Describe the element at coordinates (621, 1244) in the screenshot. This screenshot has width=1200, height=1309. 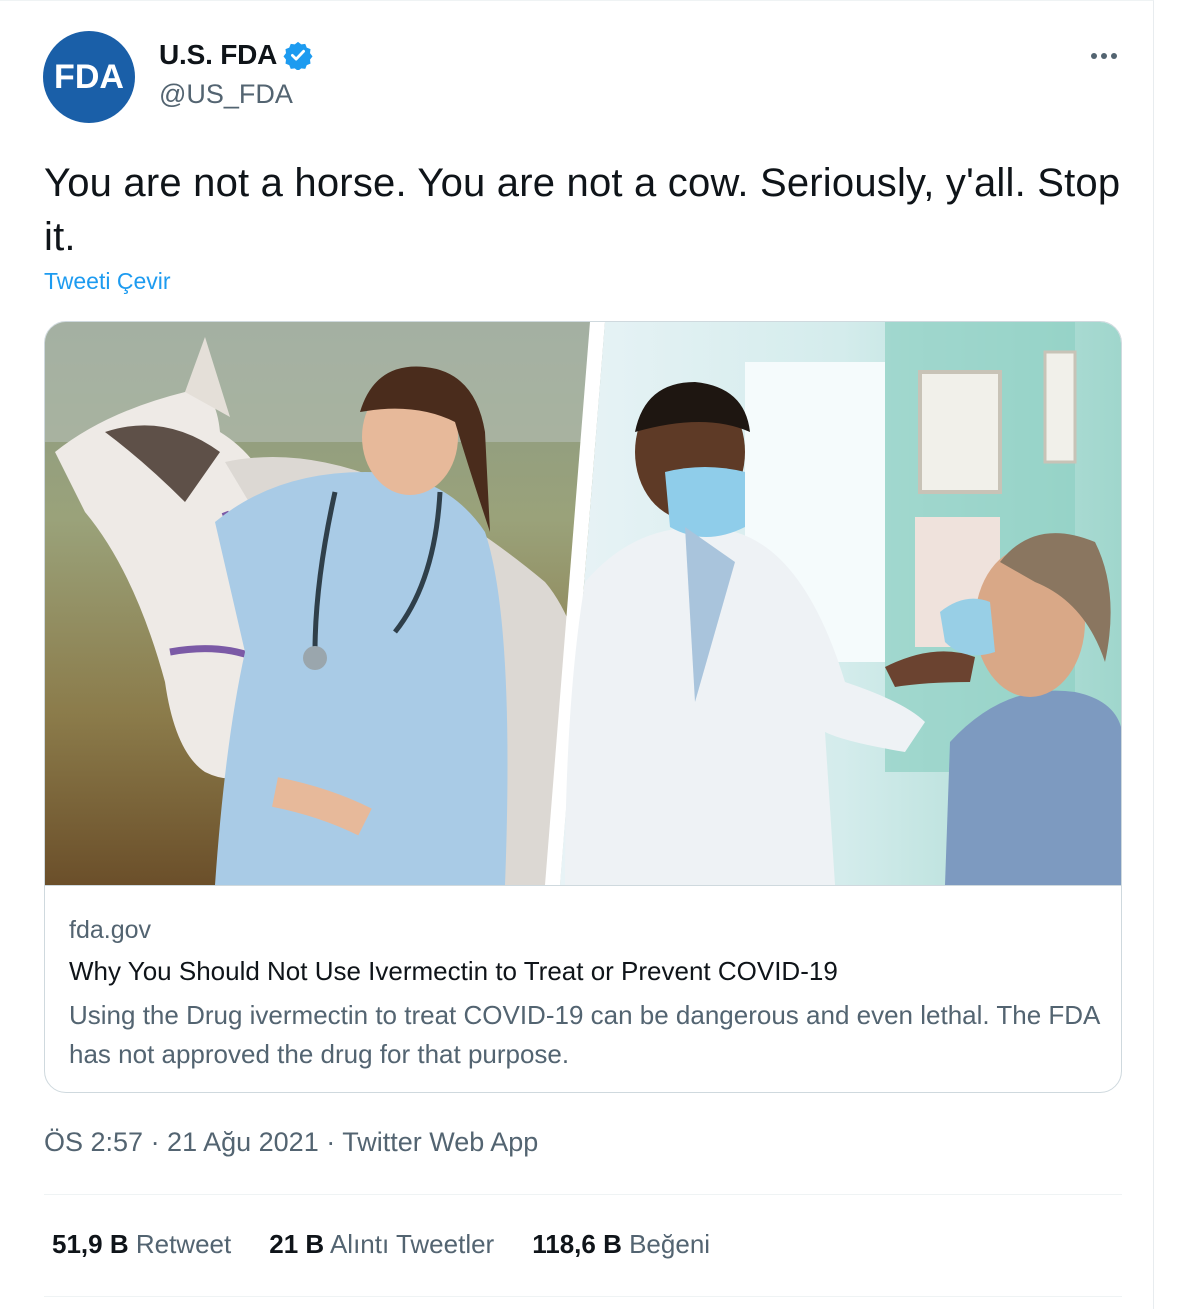
I see `like-count: 118,6 B Beğeni` at that location.